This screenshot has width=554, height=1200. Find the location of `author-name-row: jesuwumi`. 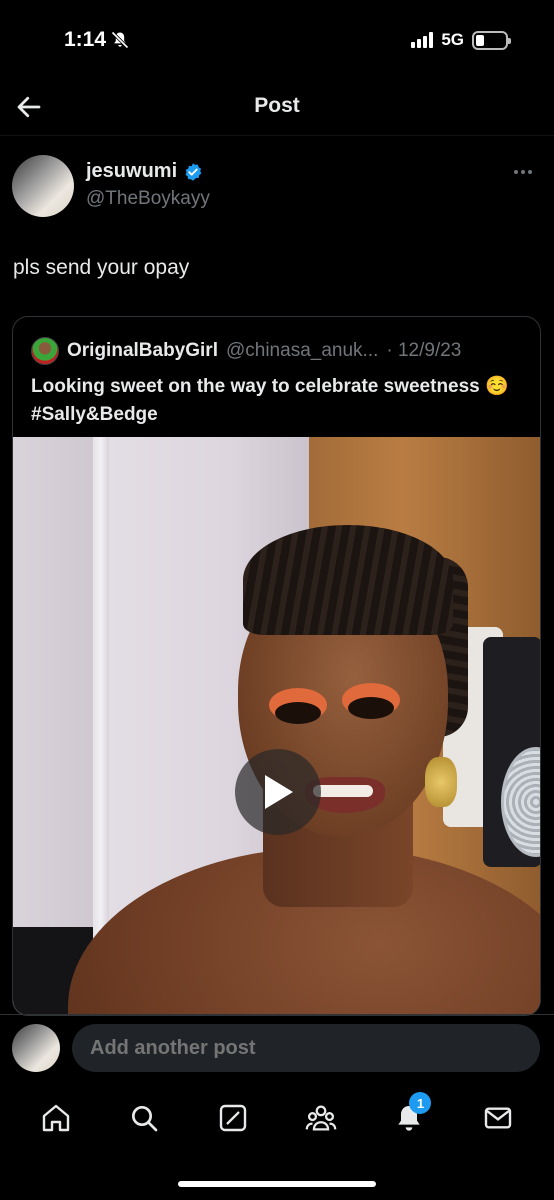

author-name-row: jesuwumi is located at coordinates (144, 171).